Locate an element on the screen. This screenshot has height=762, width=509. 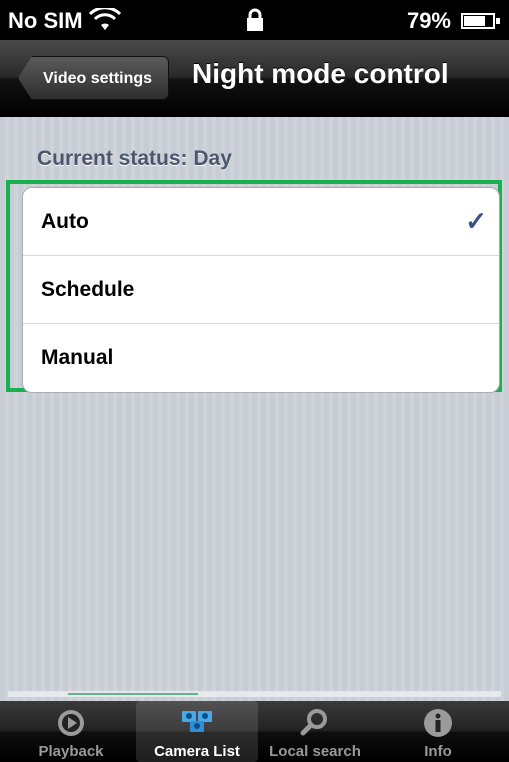
tab-label: Local search is located at coordinates (315, 751).